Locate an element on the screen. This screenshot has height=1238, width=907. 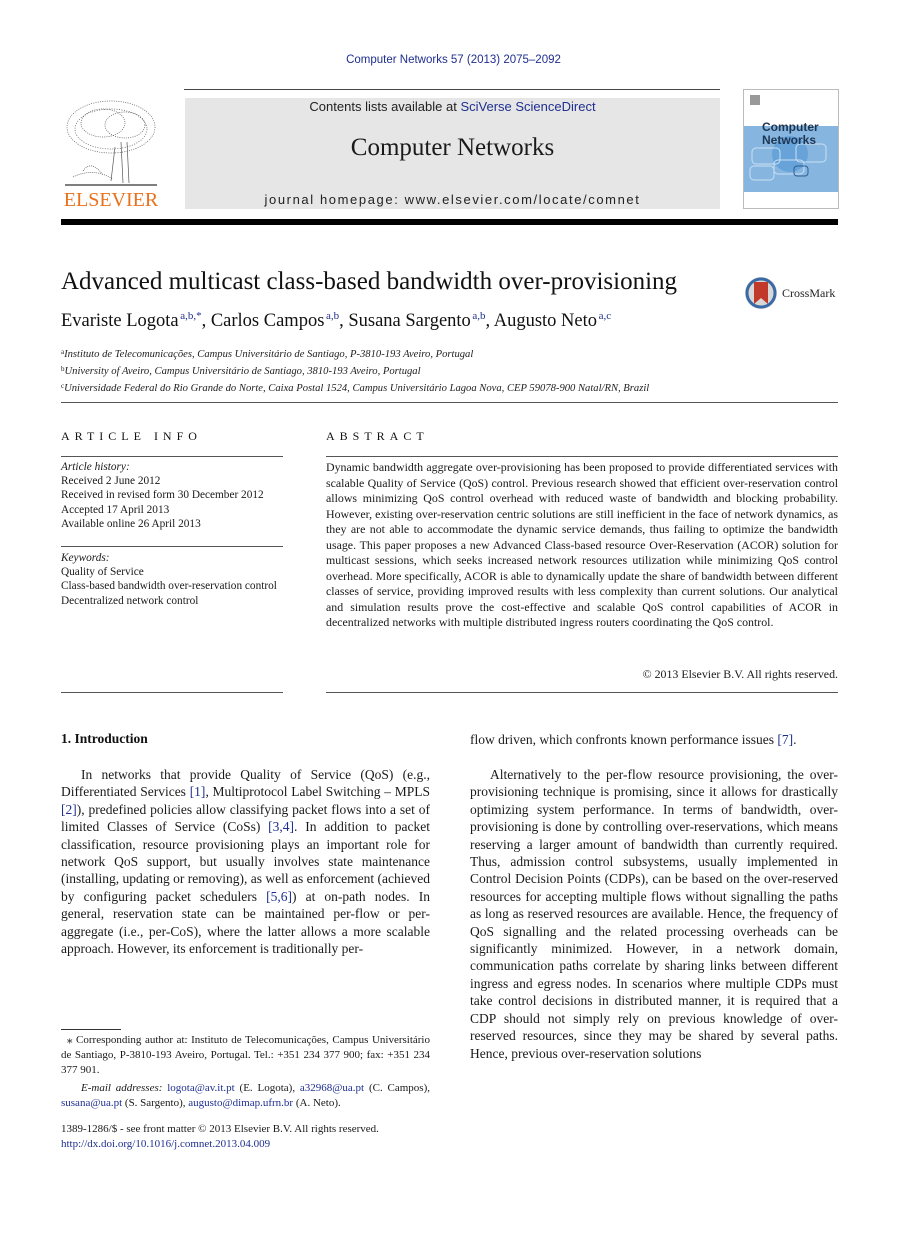
author-name: Carlos Campos is located at coordinates (267, 321).